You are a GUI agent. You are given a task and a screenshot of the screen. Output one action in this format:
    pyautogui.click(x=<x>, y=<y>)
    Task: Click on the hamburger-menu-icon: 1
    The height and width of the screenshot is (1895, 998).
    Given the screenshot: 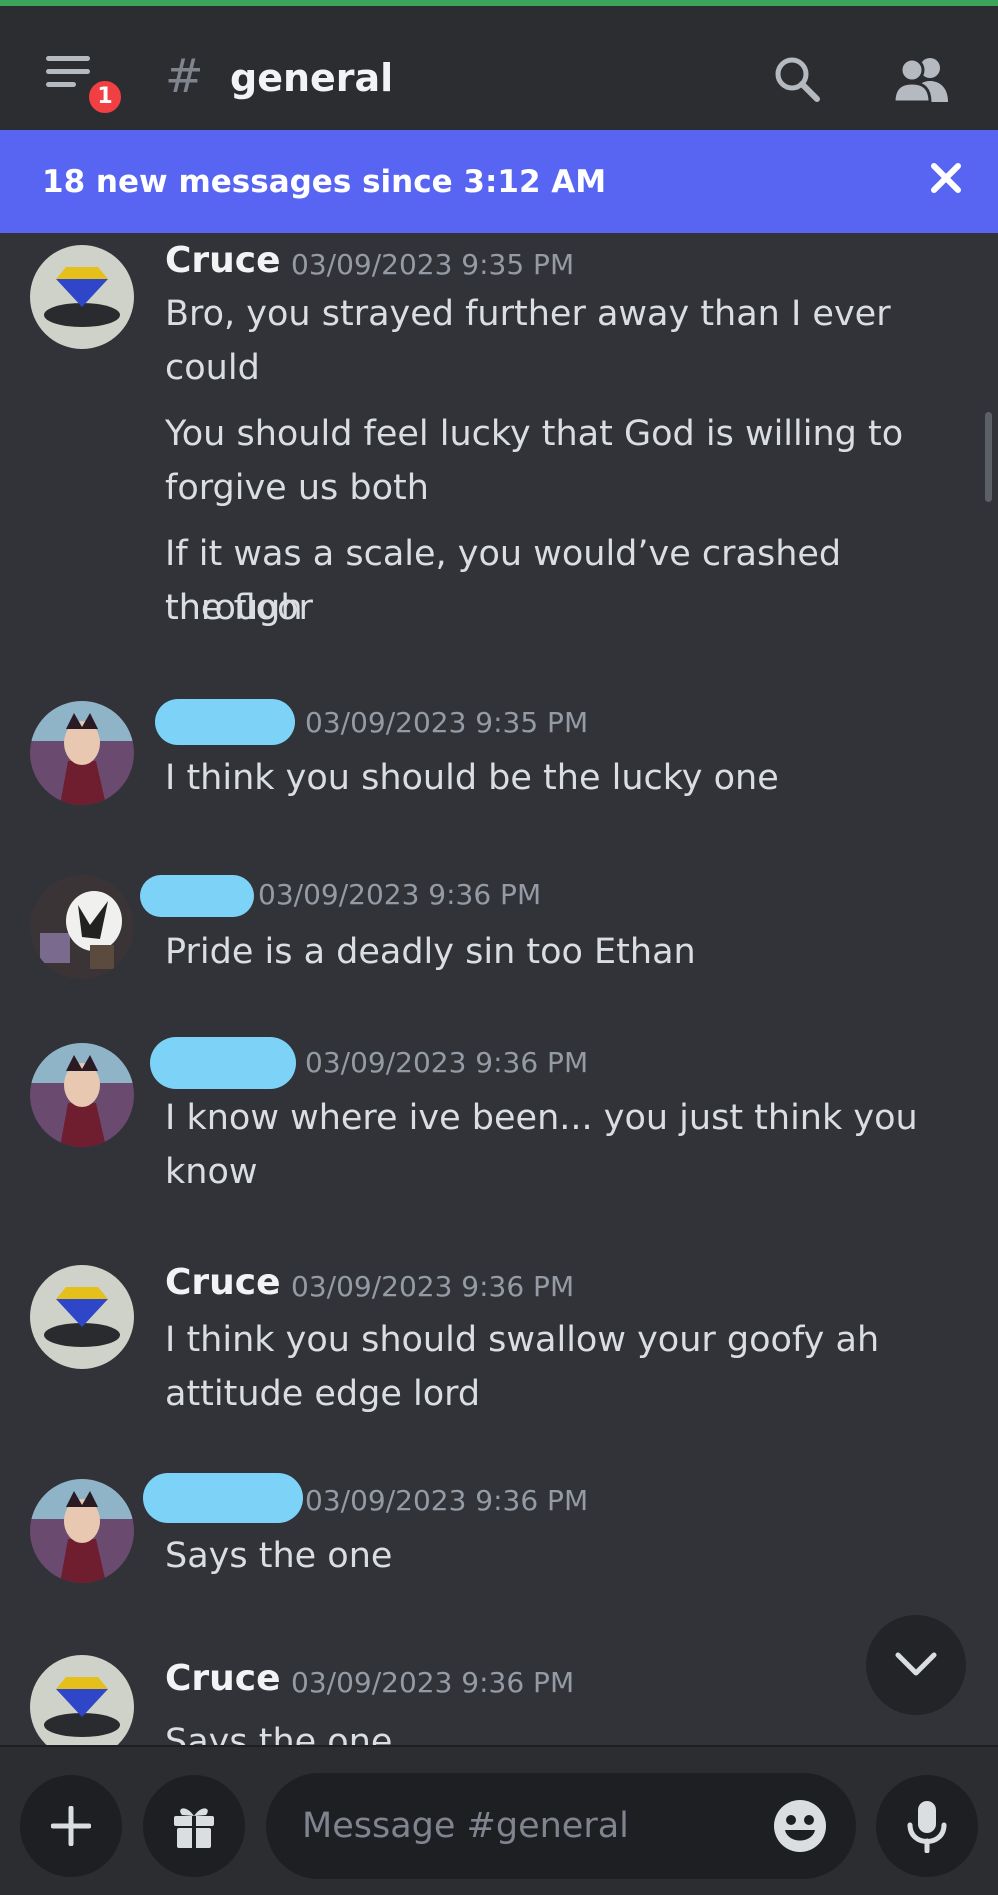 What is the action you would take?
    pyautogui.click(x=86, y=87)
    